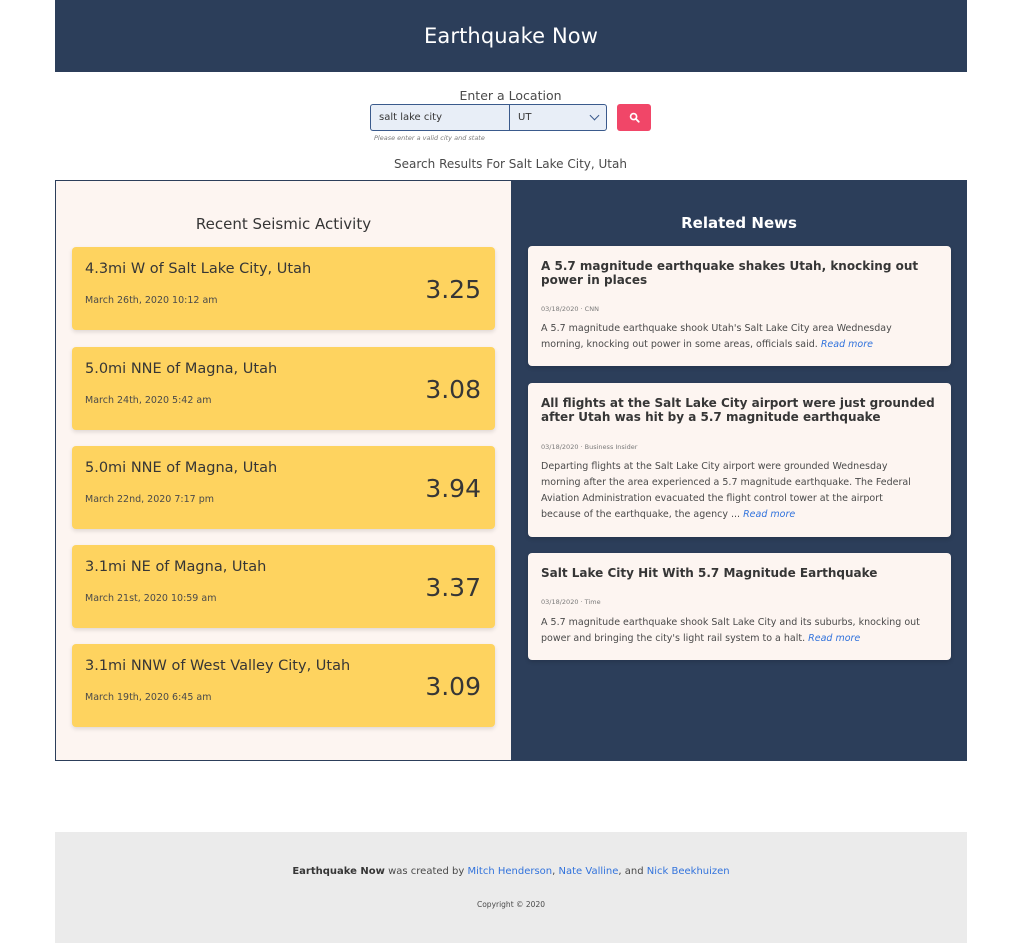  What do you see at coordinates (739, 223) in the screenshot?
I see `related-news-title: Related News` at bounding box center [739, 223].